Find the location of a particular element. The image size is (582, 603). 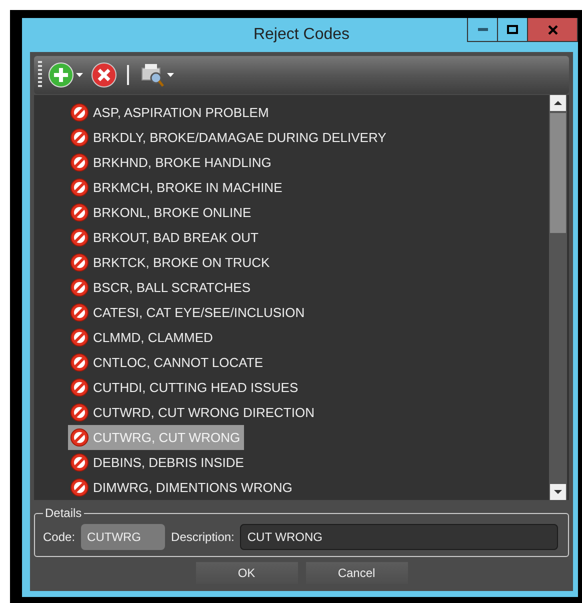

close-button is located at coordinates (553, 30).